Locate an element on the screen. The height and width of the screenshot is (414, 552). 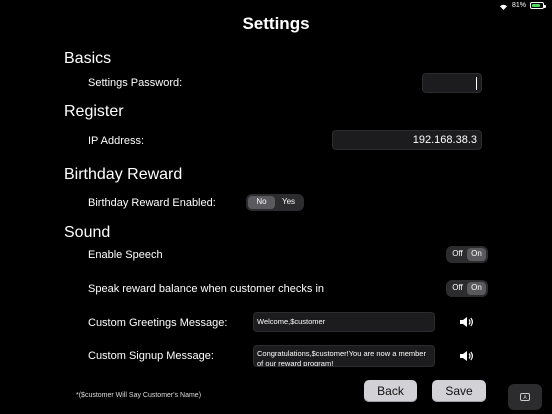
ip-address-label: IP Address: is located at coordinates (116, 141).